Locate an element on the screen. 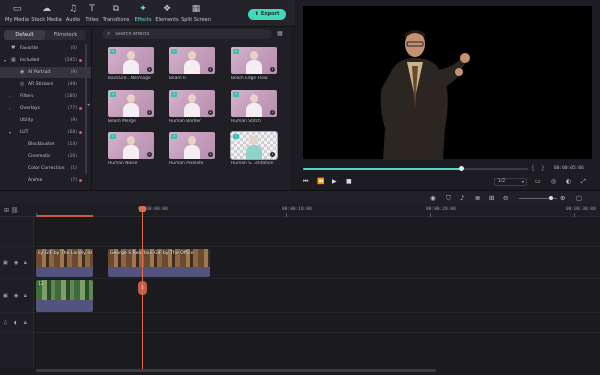 This screenshot has width=600, height=375. effect-tile: ⌾ ↓ BackGro...Nermage is located at coordinates (131, 65).